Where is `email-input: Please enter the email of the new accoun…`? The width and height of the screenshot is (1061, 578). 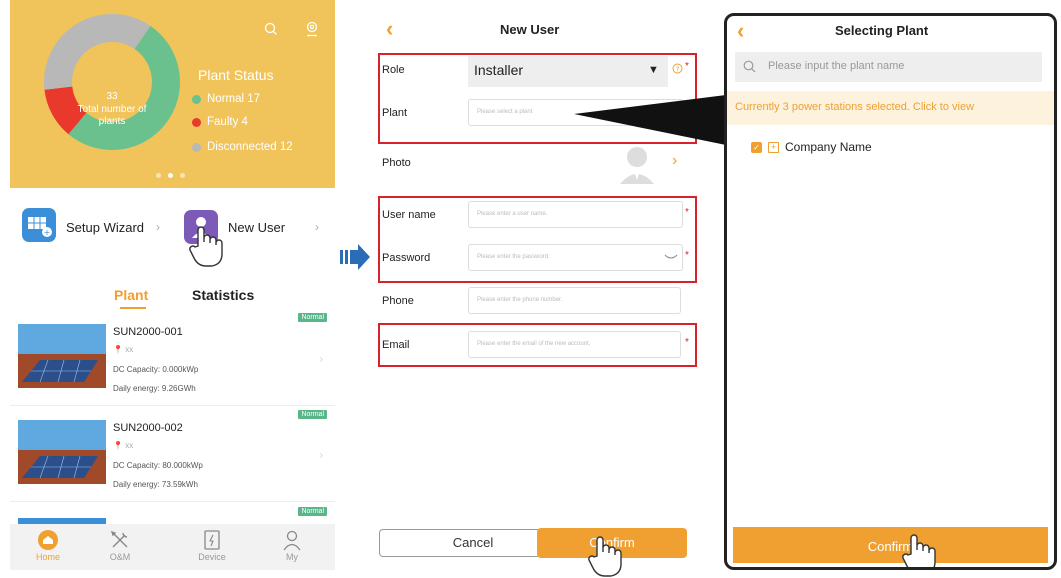 email-input: Please enter the email of the new accoun… is located at coordinates (574, 344).